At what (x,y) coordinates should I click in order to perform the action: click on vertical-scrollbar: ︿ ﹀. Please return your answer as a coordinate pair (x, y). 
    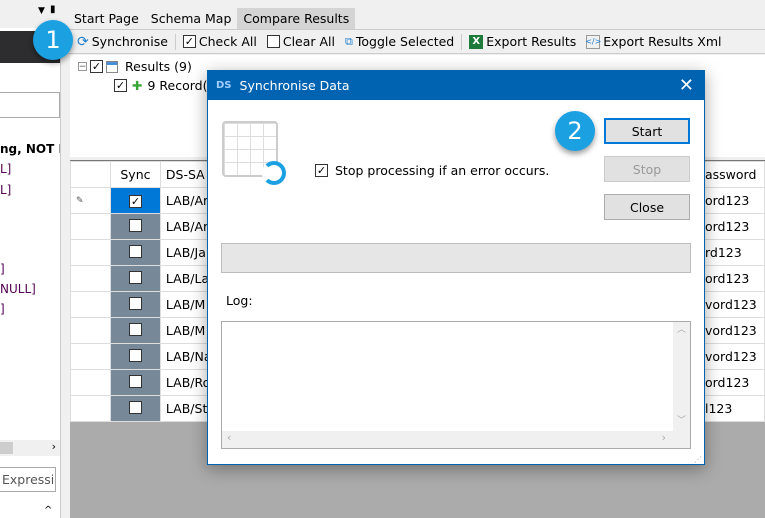
    Looking at the image, I should click on (681, 377).